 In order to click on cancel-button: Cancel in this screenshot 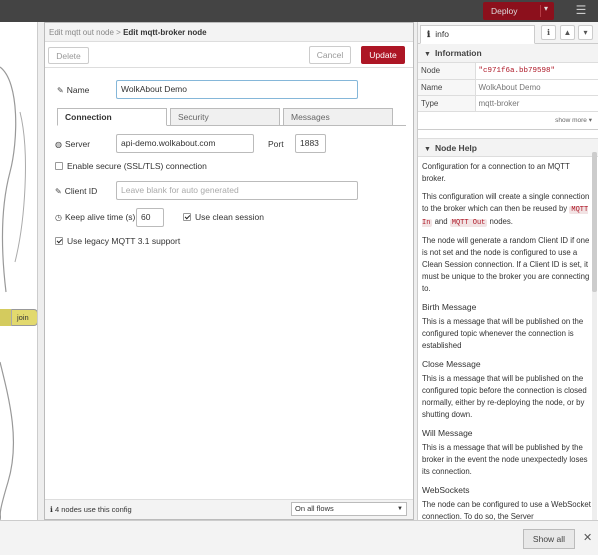, I will do `click(330, 55)`.